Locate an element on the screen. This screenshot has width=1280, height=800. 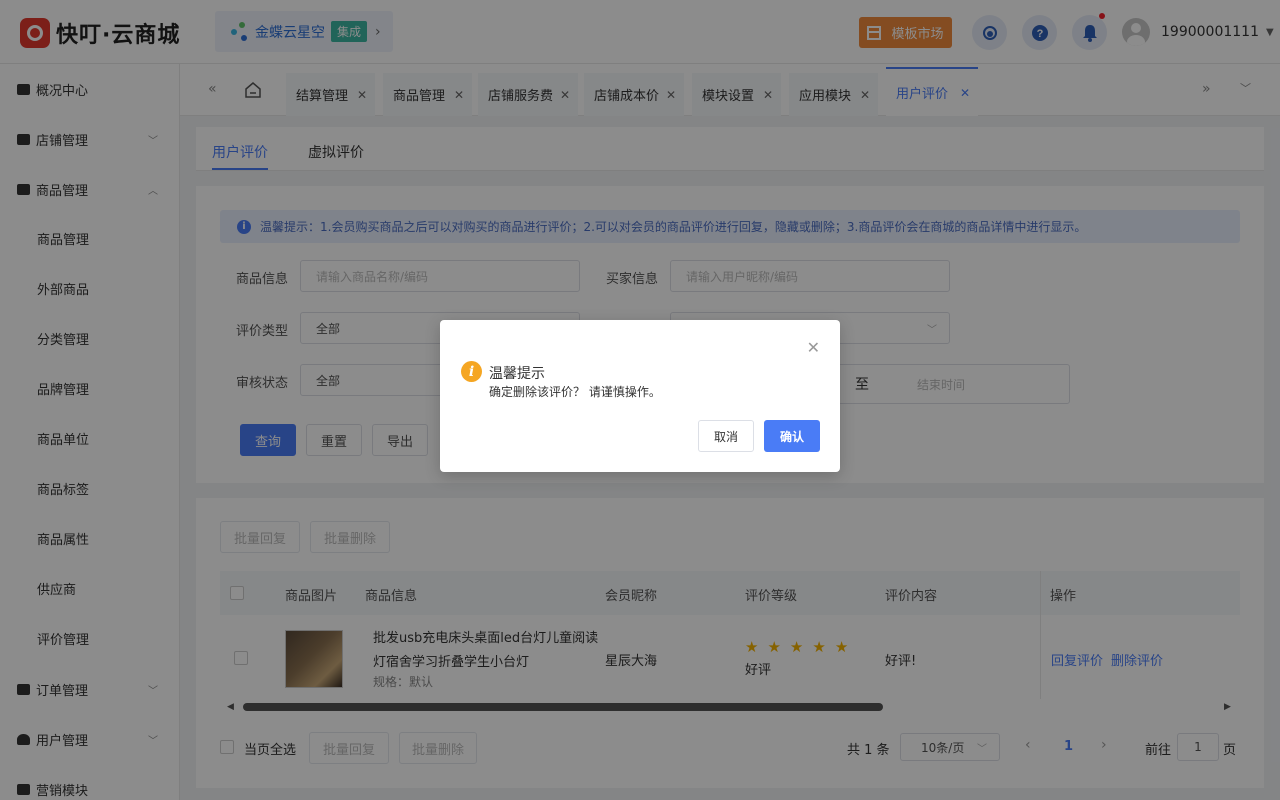
dialog-title: 温馨提示 is located at coordinates (517, 374).